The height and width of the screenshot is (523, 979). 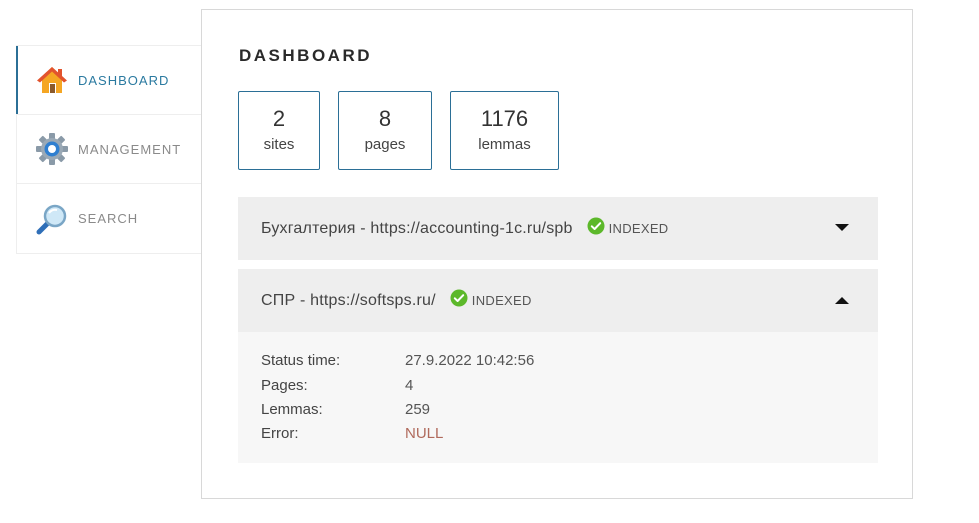 I want to click on home-icon, so click(x=52, y=80).